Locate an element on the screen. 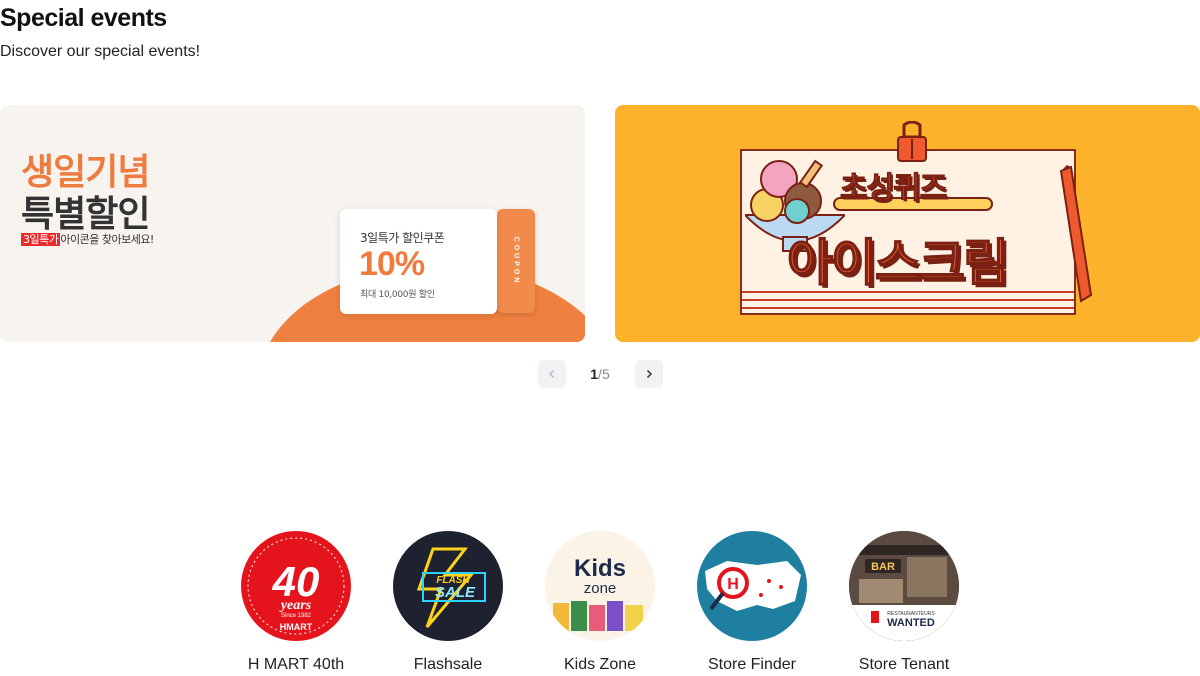  flash-sale-neon-icon: FLASH SALE is located at coordinates (448, 586).